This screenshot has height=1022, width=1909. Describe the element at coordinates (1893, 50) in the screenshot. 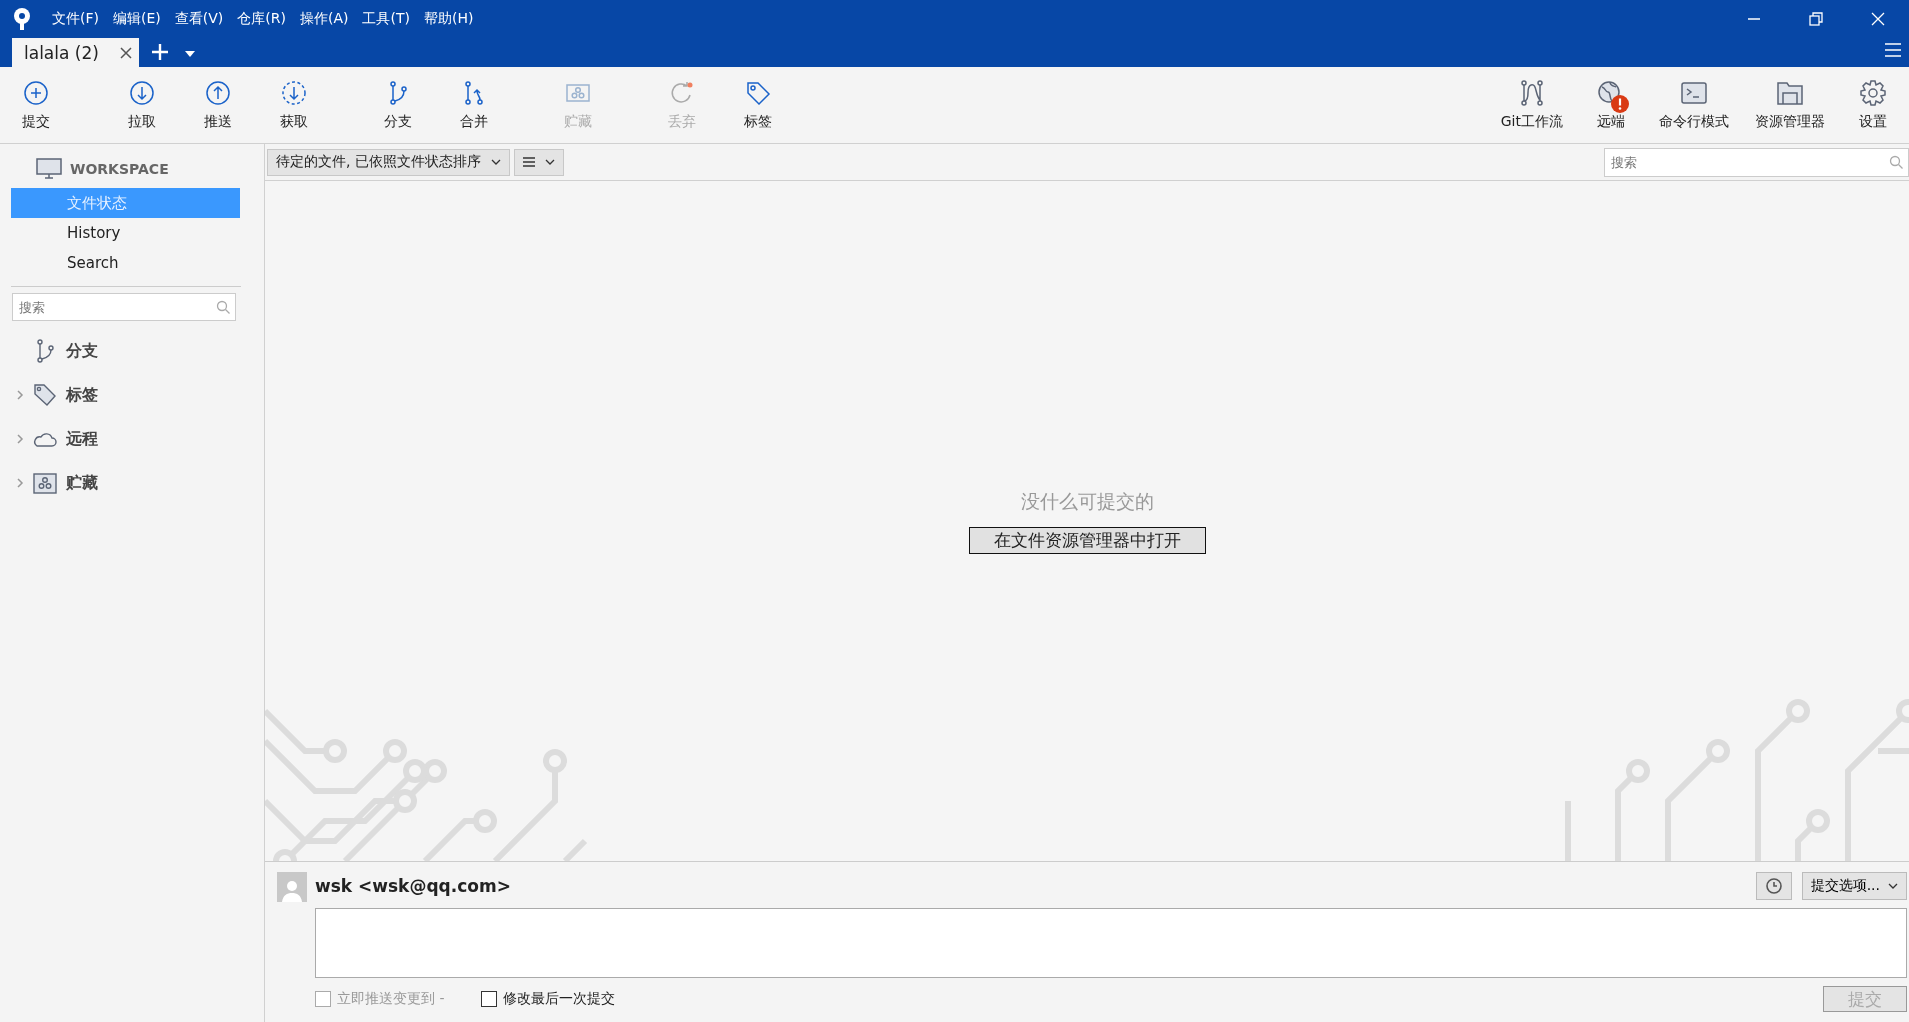

I see `menu-icon` at that location.